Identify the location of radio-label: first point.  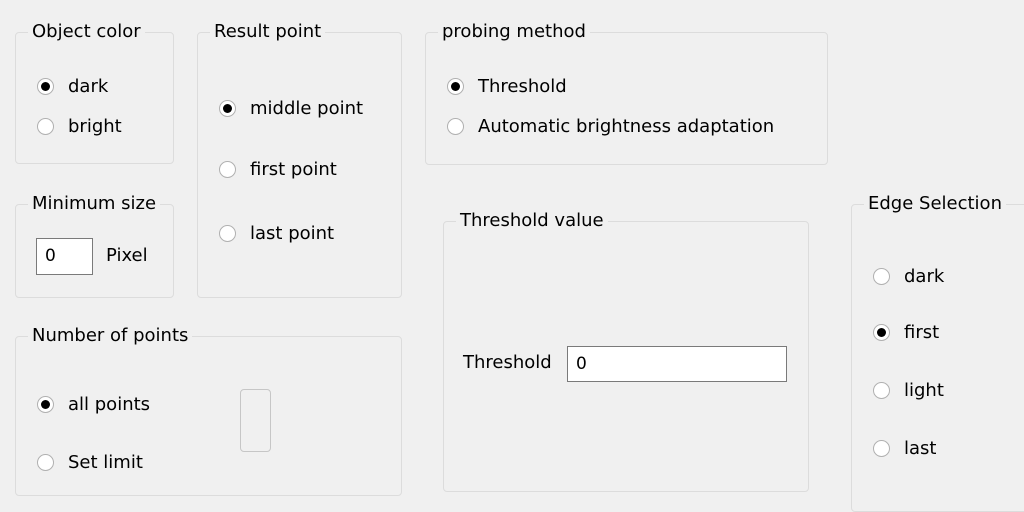
(293, 169).